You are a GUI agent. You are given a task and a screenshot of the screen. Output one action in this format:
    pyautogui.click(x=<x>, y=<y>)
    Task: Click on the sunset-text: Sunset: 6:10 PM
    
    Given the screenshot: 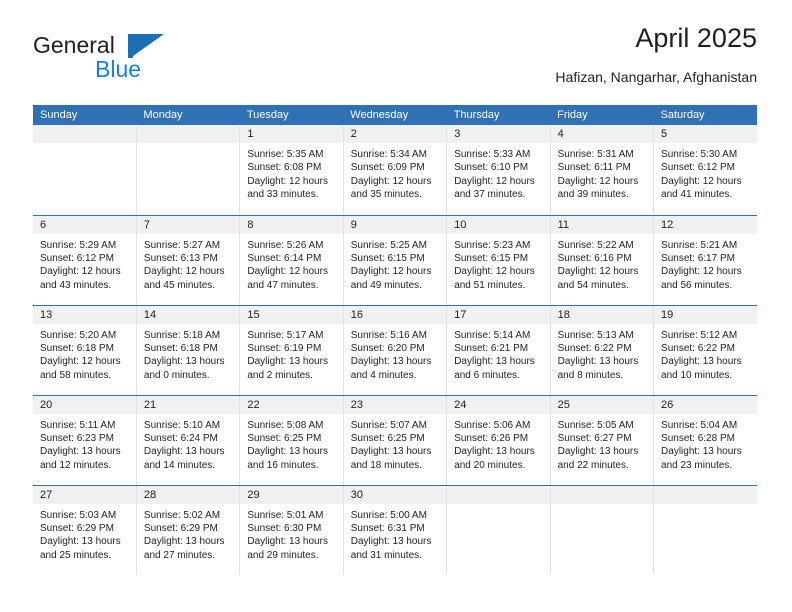 What is the action you would take?
    pyautogui.click(x=491, y=168)
    